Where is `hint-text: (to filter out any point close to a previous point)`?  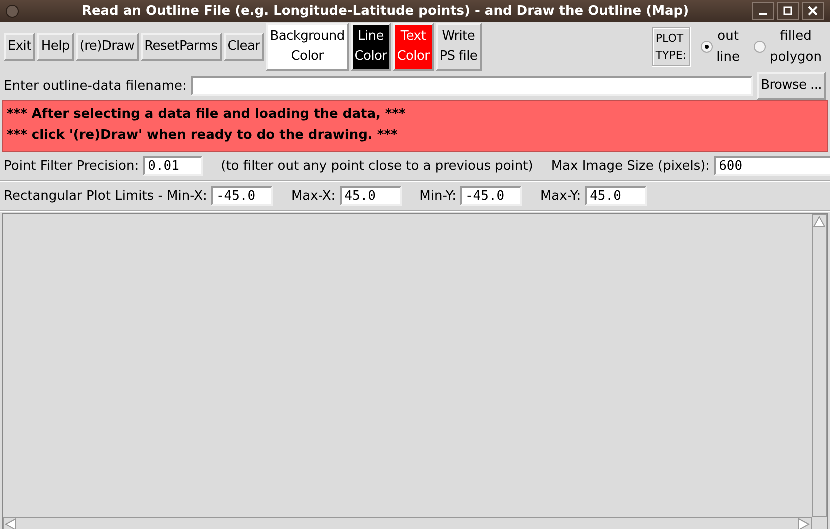 hint-text: (to filter out any point close to a previous point) is located at coordinates (377, 166).